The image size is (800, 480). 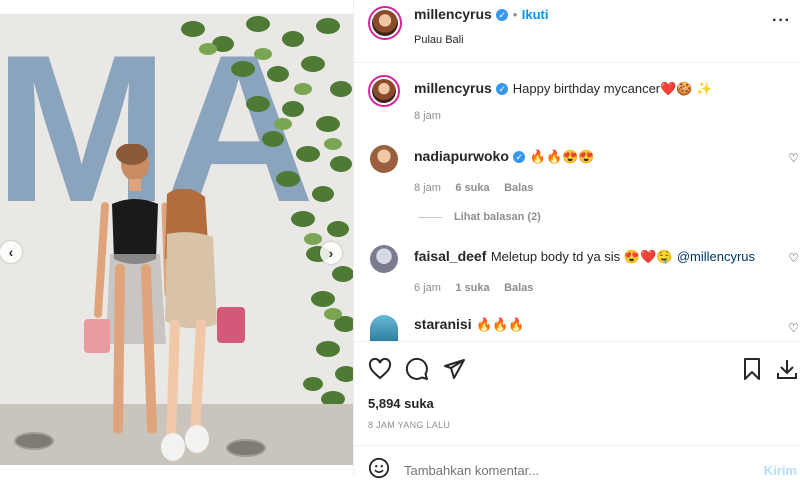 I want to click on comment-text: Meletup body td ya sis 😍❤️🤤, so click(x=581, y=256).